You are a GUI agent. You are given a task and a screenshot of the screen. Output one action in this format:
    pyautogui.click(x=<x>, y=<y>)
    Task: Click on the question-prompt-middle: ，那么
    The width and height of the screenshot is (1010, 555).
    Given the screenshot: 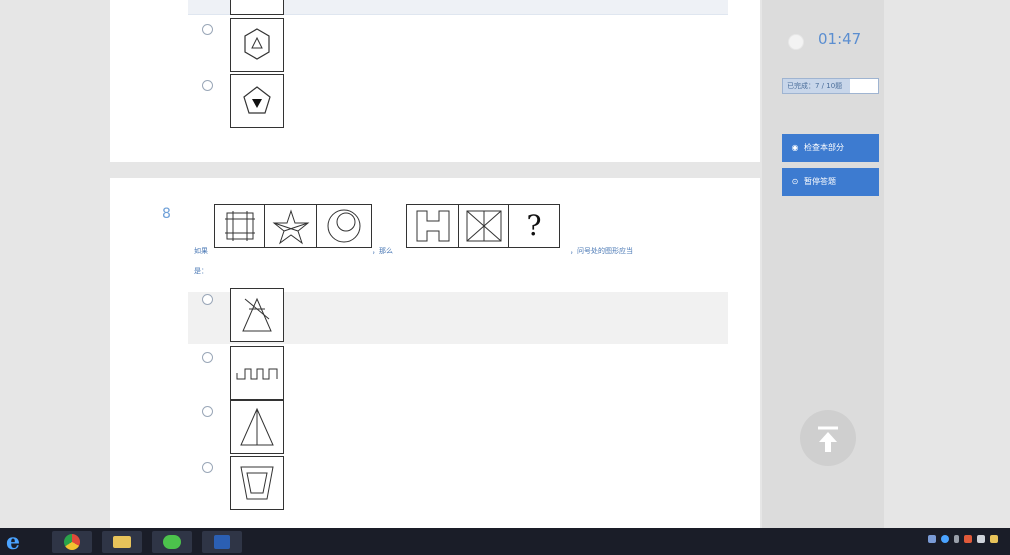 What is the action you would take?
    pyautogui.click(x=382, y=251)
    